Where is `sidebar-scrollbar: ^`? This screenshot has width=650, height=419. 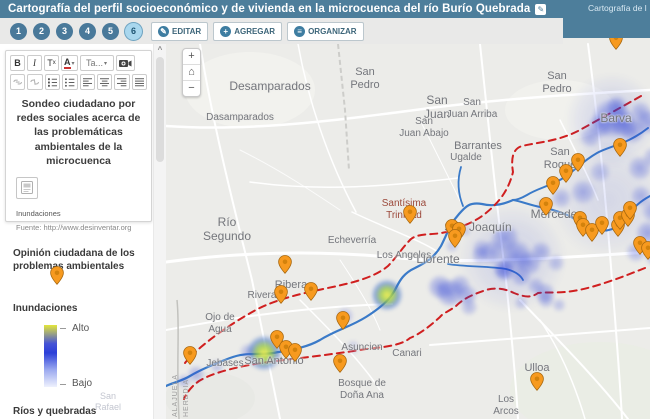 sidebar-scrollbar: ^ is located at coordinates (159, 231).